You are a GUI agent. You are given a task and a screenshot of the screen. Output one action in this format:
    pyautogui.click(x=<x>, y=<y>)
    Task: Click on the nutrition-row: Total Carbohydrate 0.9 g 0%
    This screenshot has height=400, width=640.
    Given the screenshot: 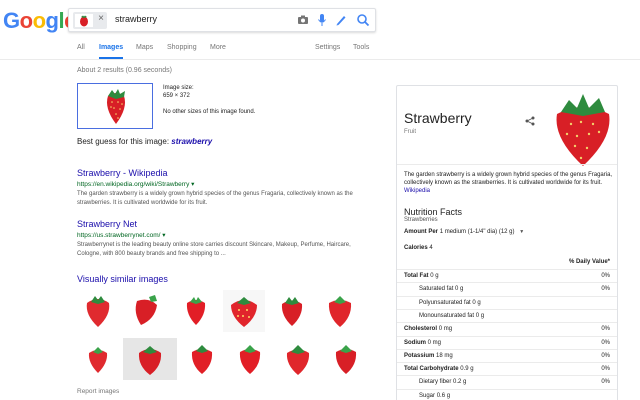 What is the action you would take?
    pyautogui.click(x=507, y=368)
    